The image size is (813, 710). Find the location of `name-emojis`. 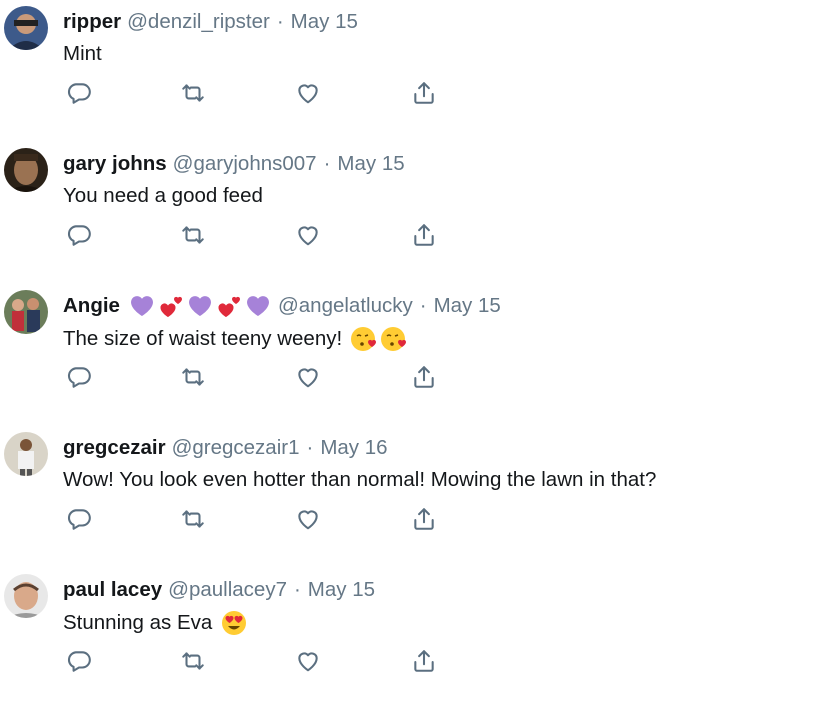

name-emojis is located at coordinates (200, 306).